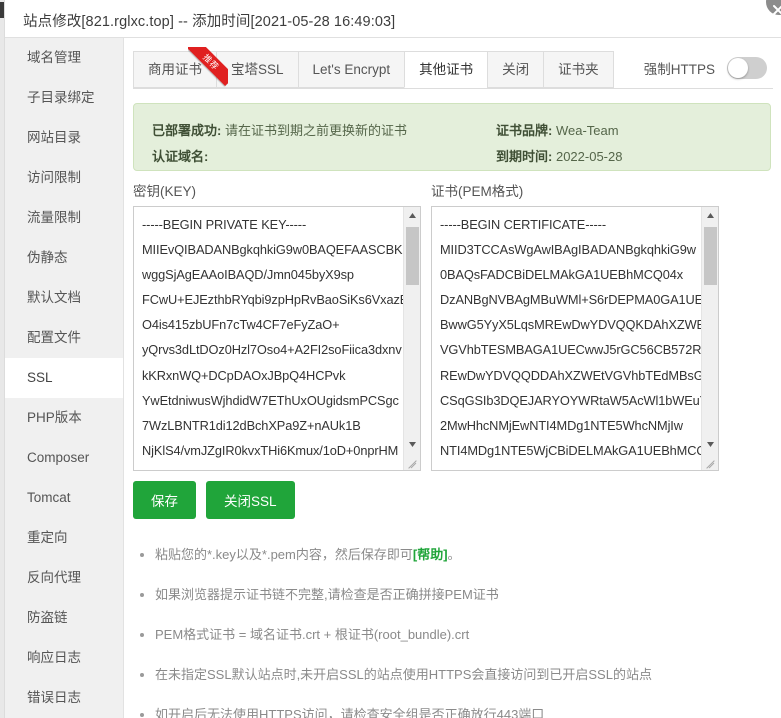  I want to click on key-resize-grip, so click(412, 461).